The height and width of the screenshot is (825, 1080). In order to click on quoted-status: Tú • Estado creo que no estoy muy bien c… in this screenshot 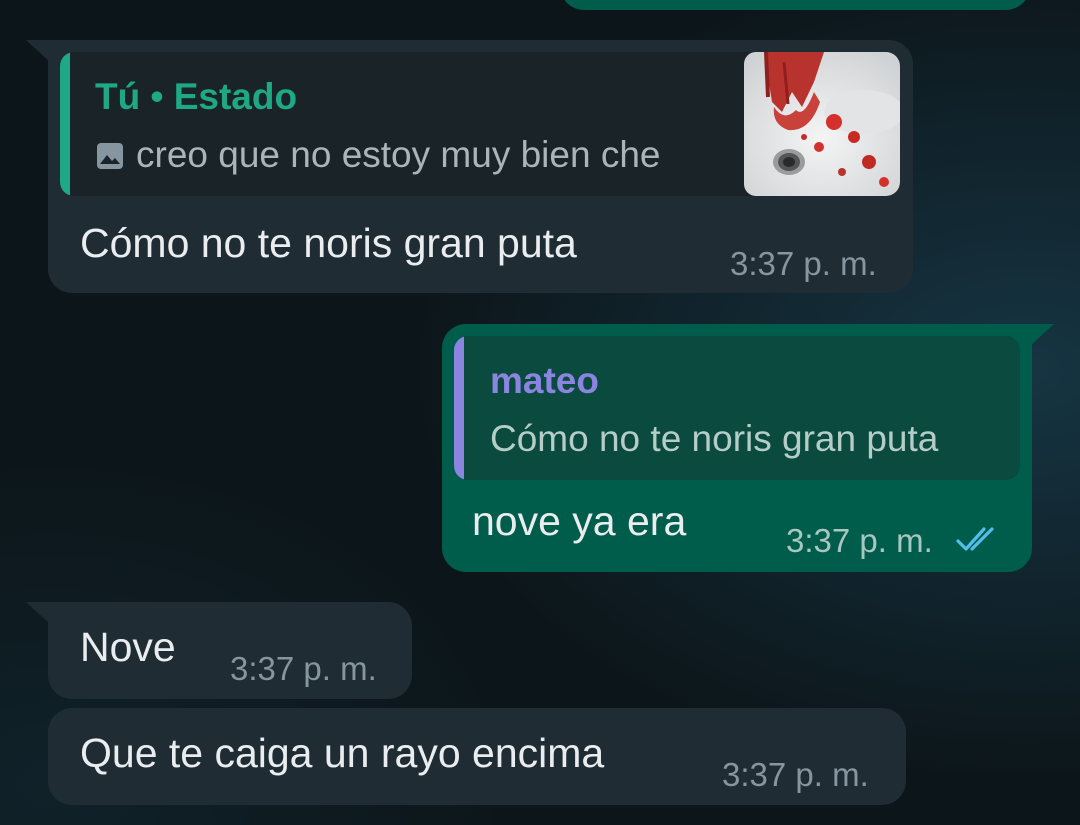, I will do `click(480, 124)`.